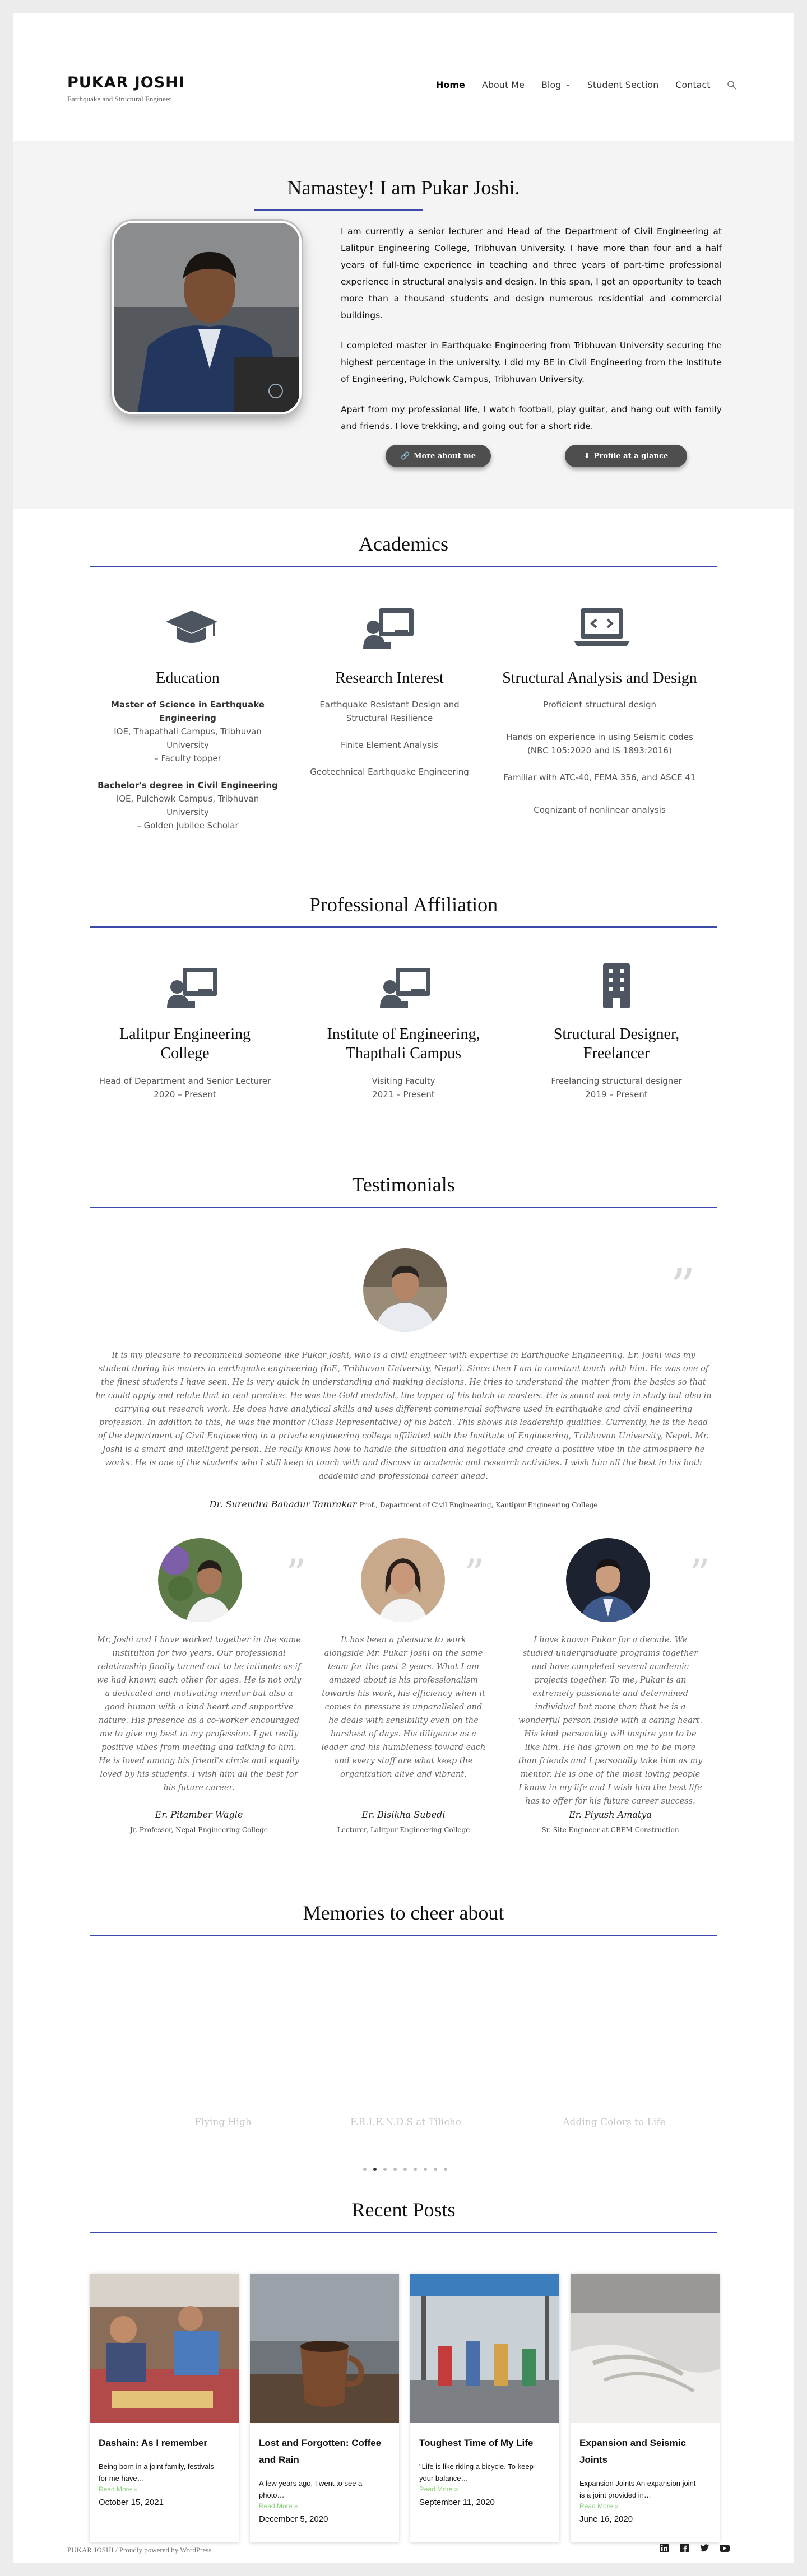 The image size is (807, 2576). Describe the element at coordinates (684, 2548) in the screenshot. I see `facebook-icon` at that location.